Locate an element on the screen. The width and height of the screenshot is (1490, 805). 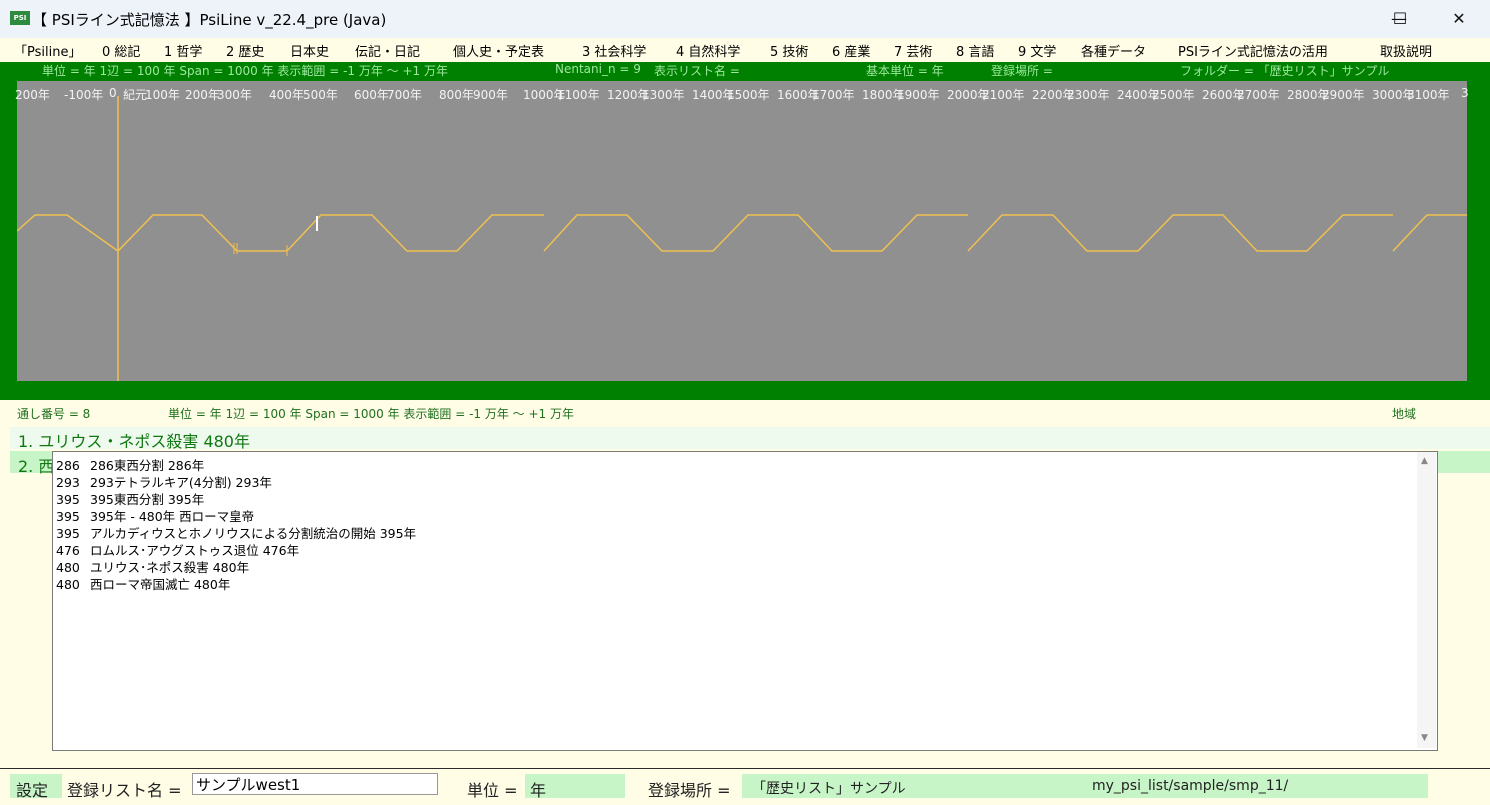
menu-manual: 取扱説明 is located at coordinates (1406, 50).